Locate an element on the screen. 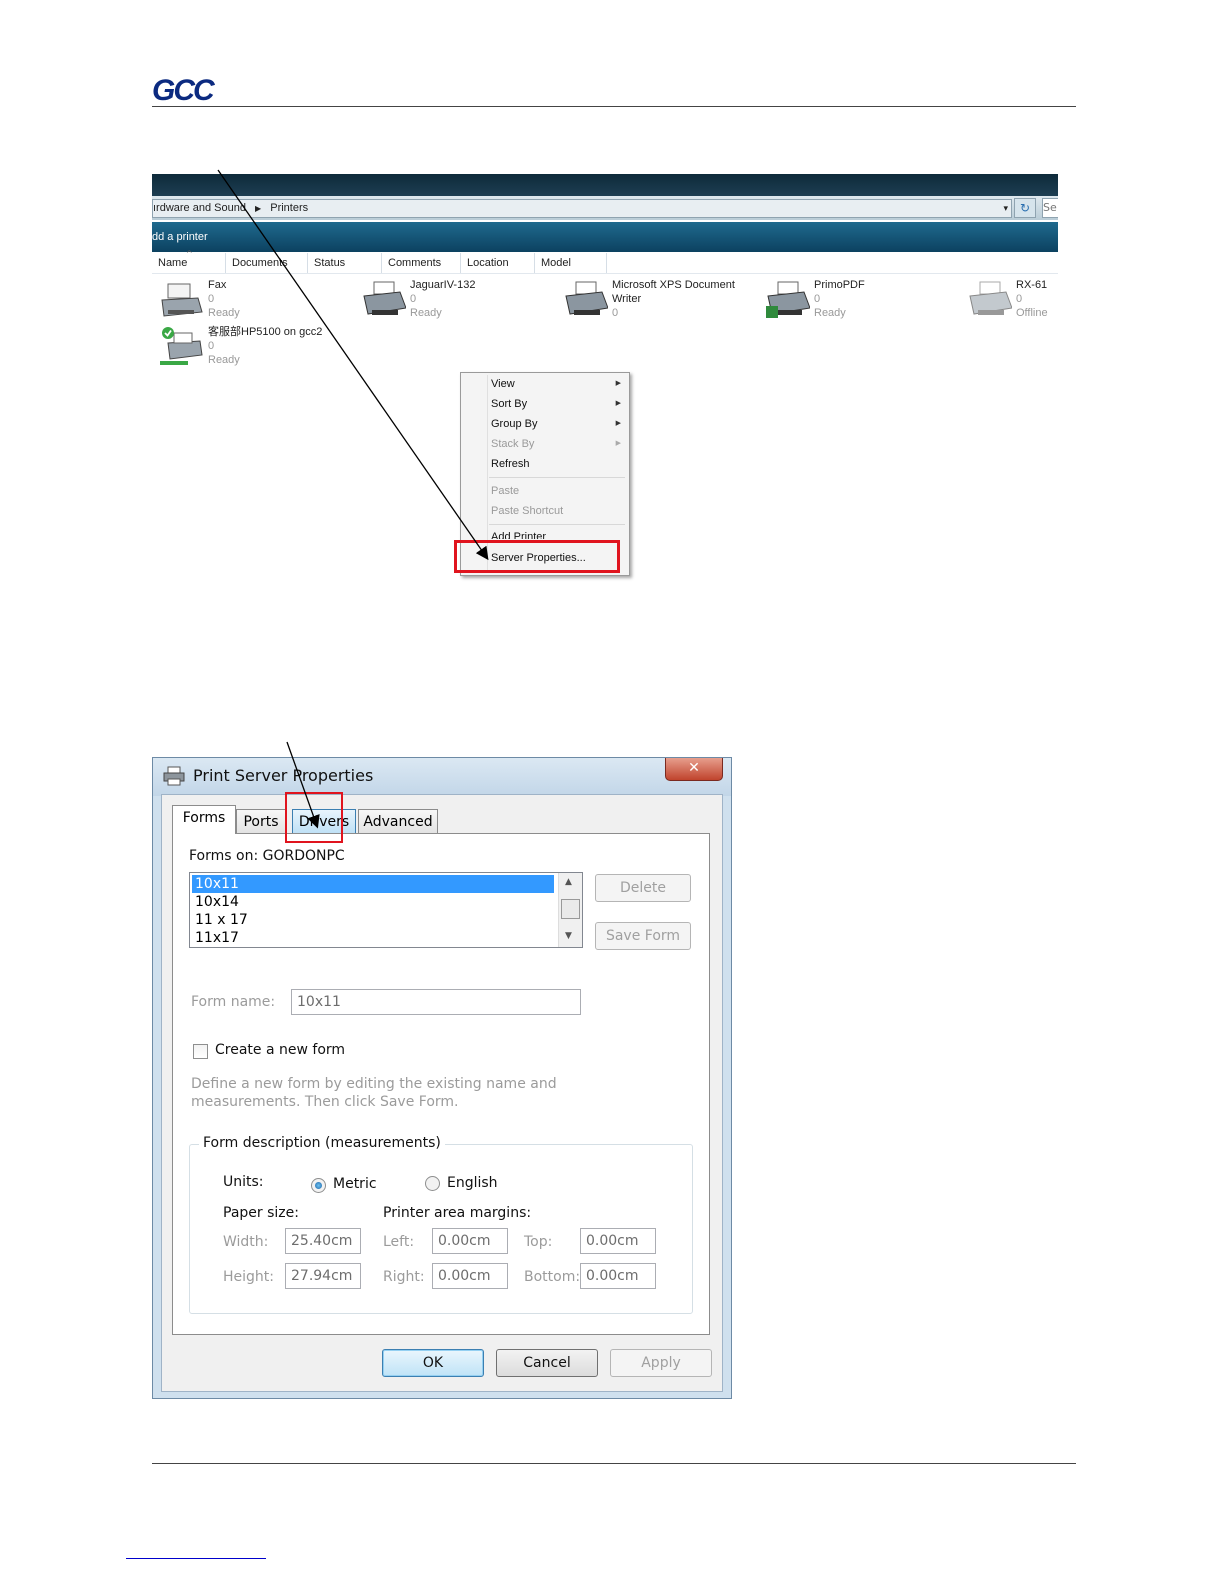 This screenshot has height=1584, width=1224. arrow-to-server-properties is located at coordinates (353, 365).